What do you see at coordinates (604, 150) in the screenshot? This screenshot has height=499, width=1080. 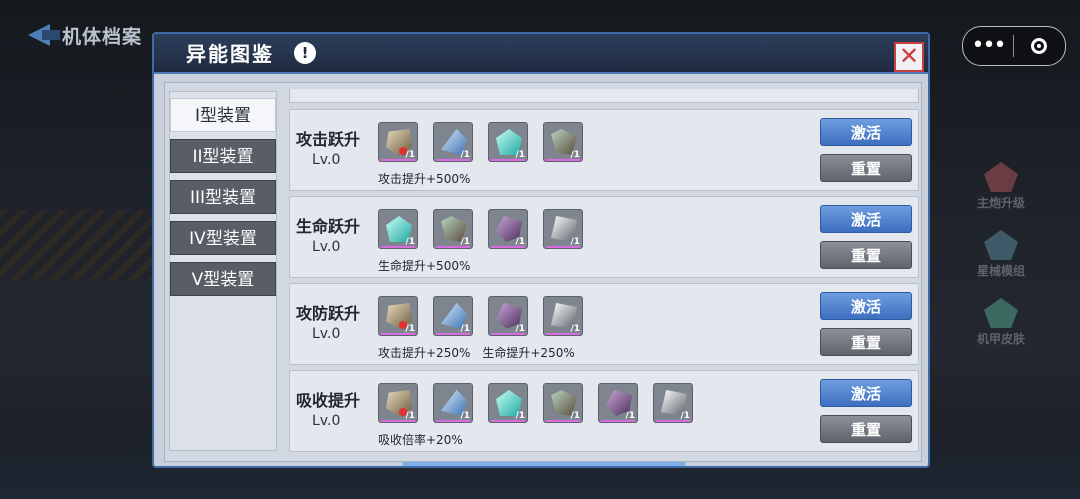 I see `set-row: 攻击跃升 Lv.0/1/1/1/1 攻击提升+500% 激活重置` at bounding box center [604, 150].